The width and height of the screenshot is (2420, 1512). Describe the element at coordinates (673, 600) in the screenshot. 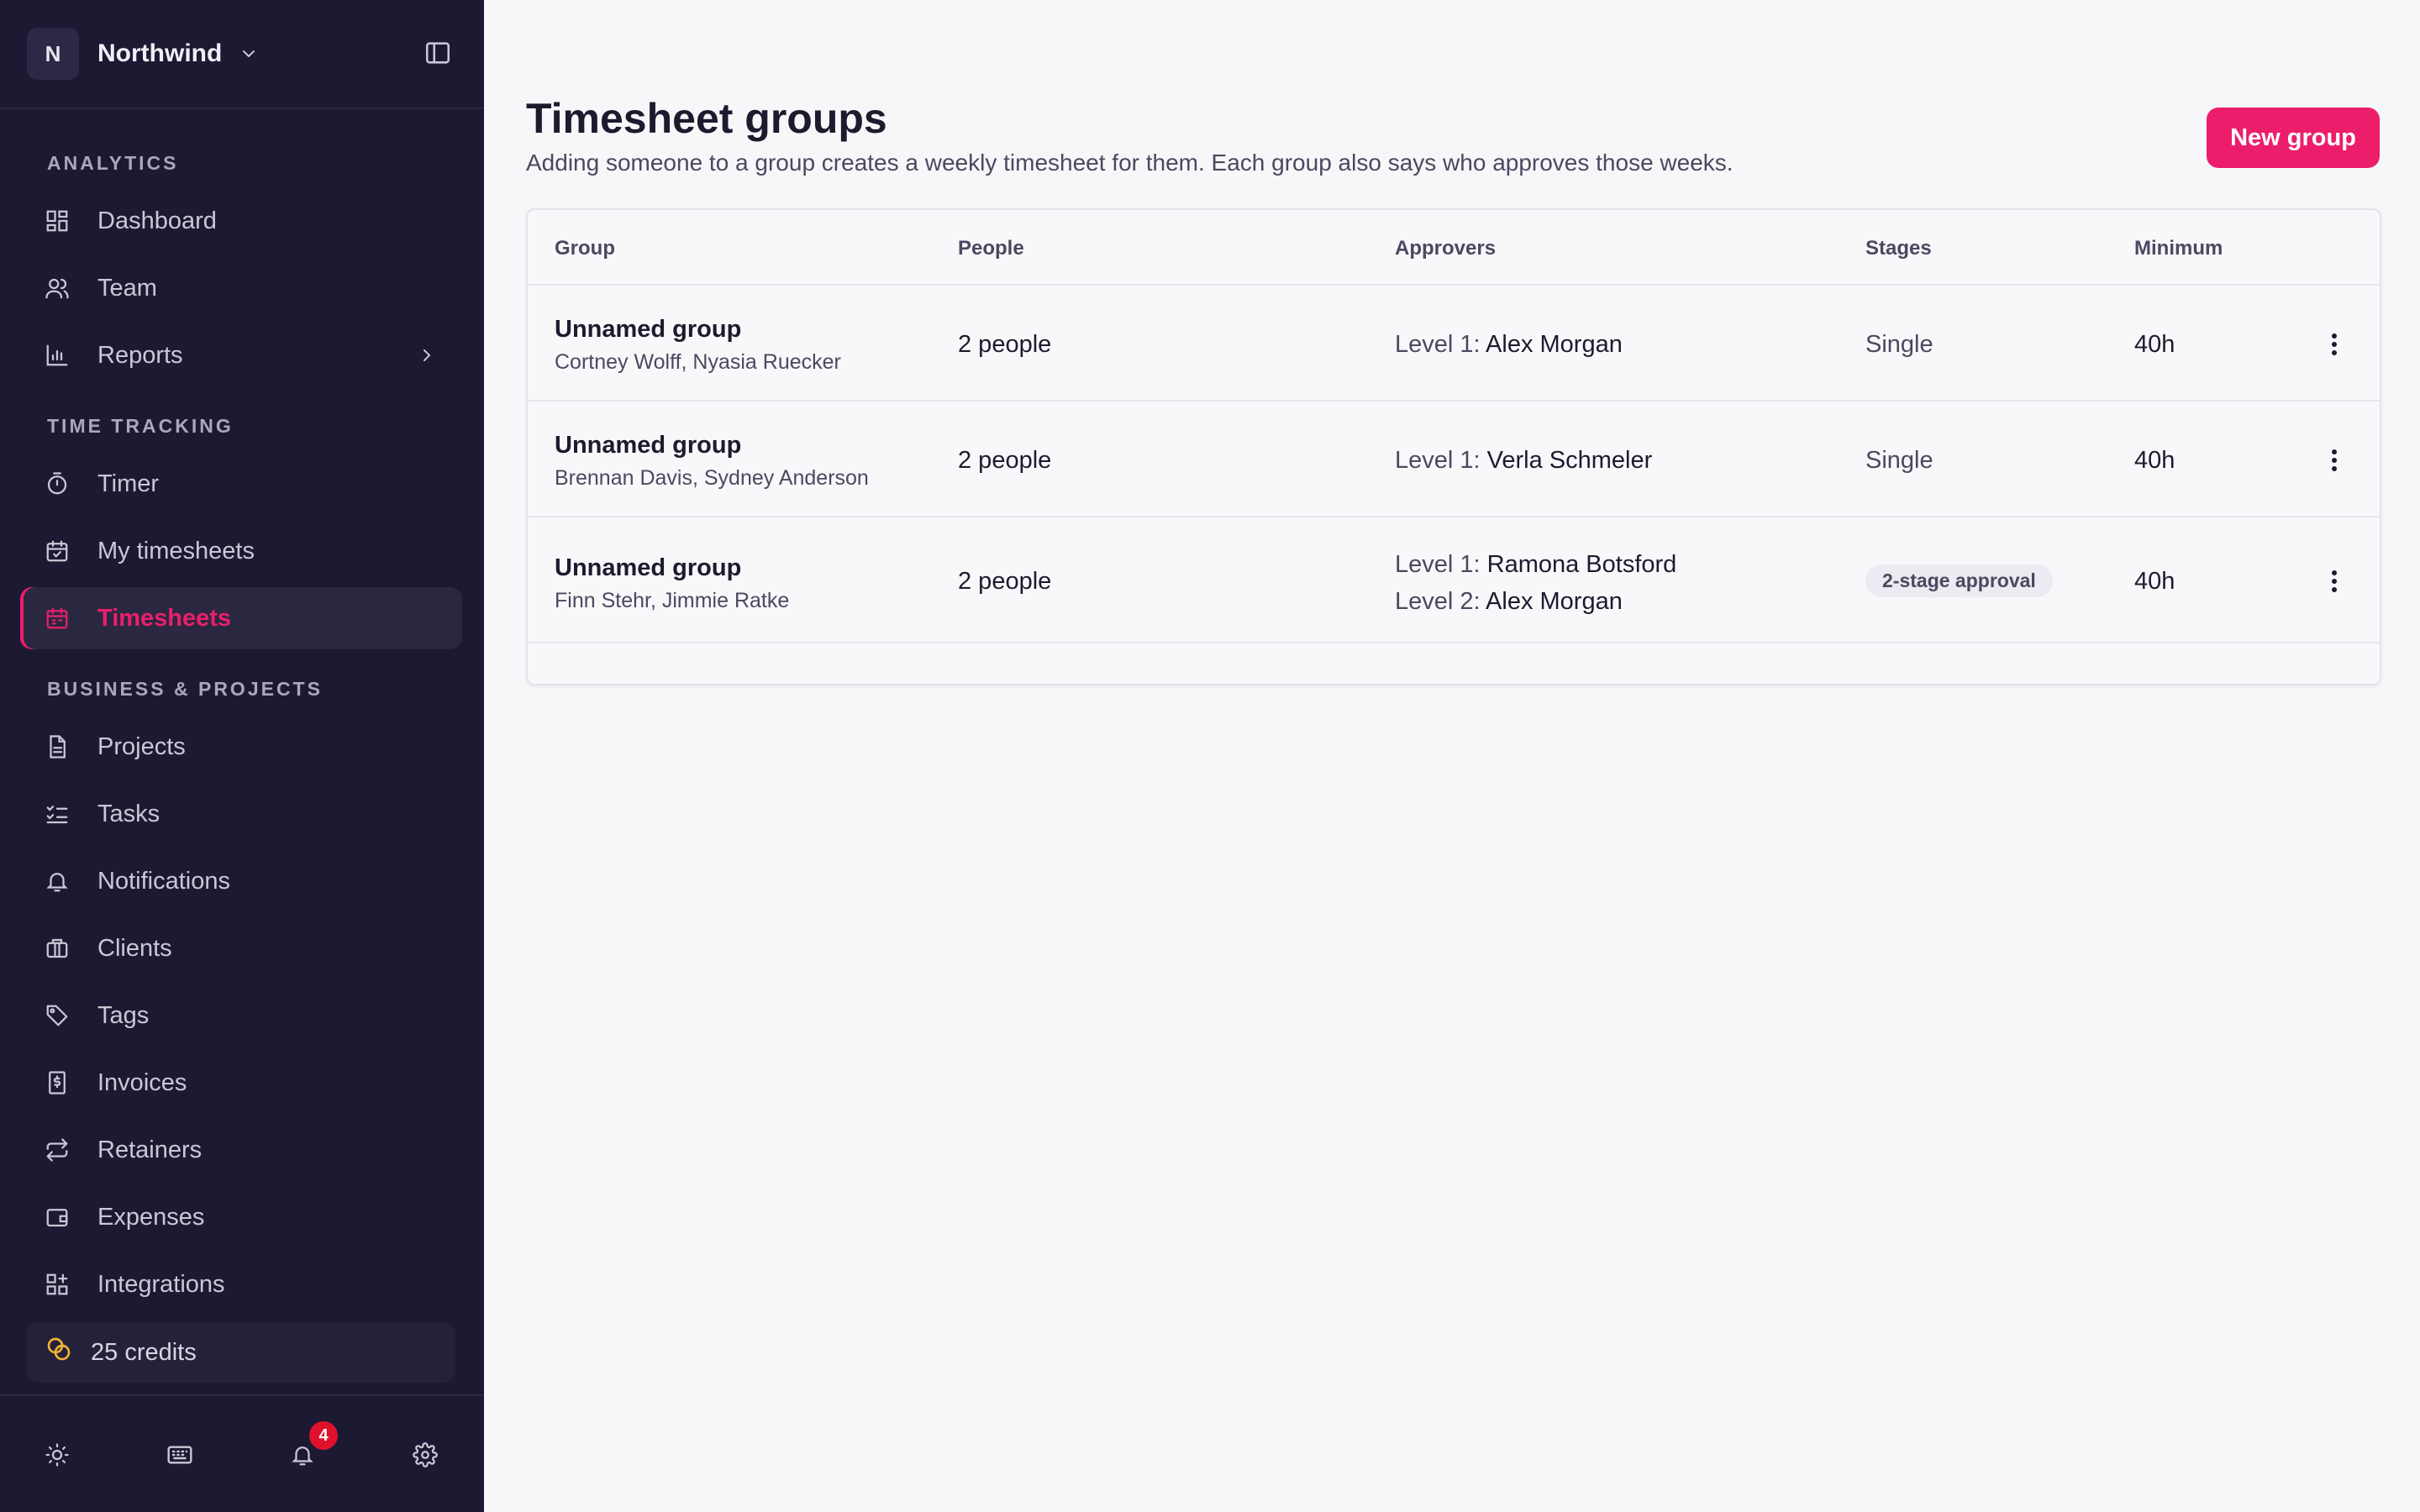

I see `group-members: Finn Stehr, Jimmie Ratke` at that location.